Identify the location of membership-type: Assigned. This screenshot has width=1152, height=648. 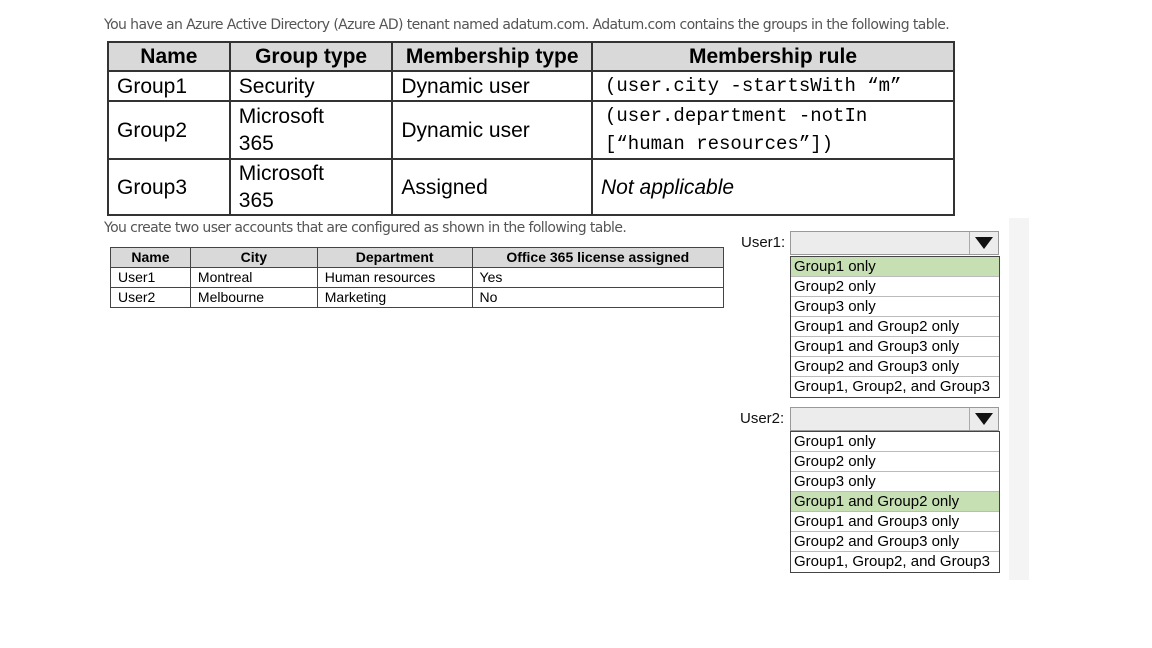
(492, 187).